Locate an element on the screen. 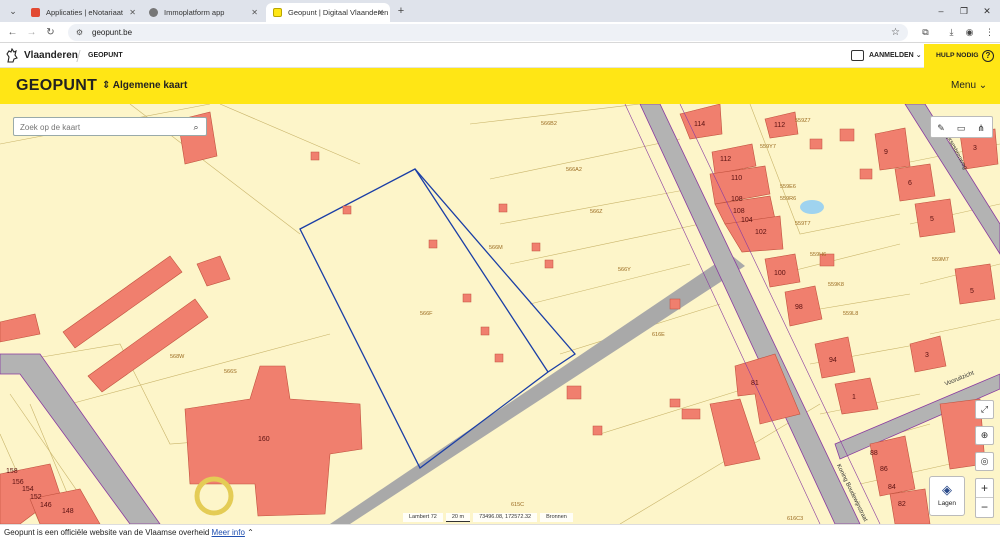 Image resolution: width=1000 pixels, height=541 pixels. geopunt-logo: GEOPUNT is located at coordinates (56, 86).